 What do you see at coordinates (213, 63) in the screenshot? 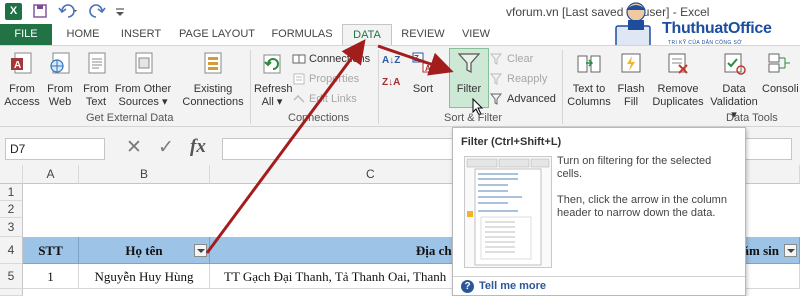
I see `existing-connections-icon` at bounding box center [213, 63].